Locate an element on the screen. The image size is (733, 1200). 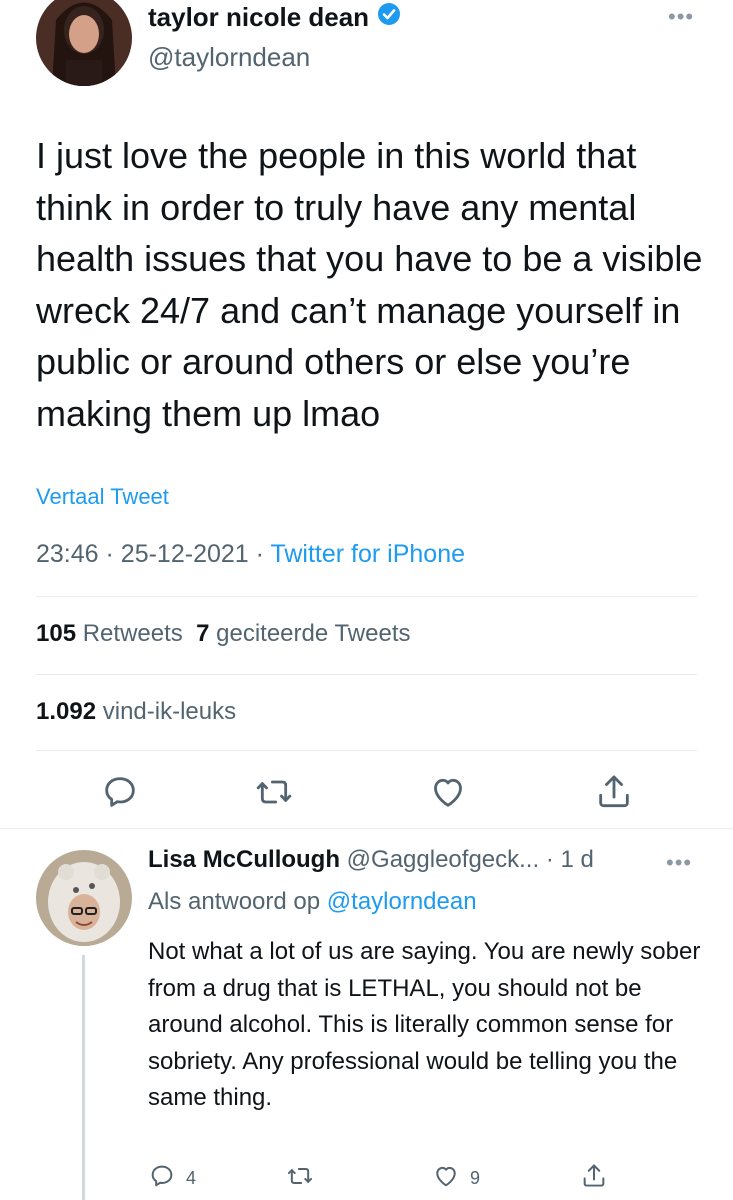
like-stats: 1.092 vind-ik-leuks is located at coordinates (136, 712).